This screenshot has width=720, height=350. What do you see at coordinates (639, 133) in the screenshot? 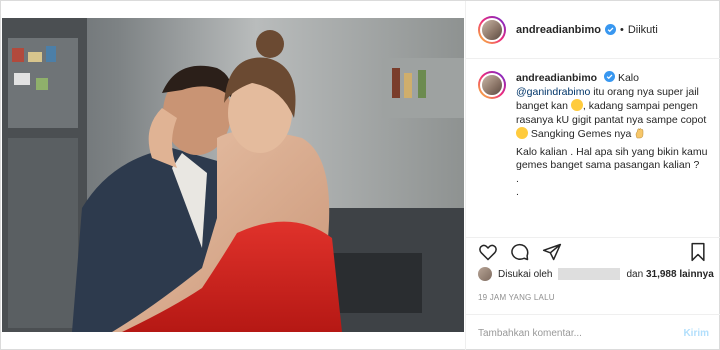
I see `ok-hand-emoji-icon` at bounding box center [639, 133].